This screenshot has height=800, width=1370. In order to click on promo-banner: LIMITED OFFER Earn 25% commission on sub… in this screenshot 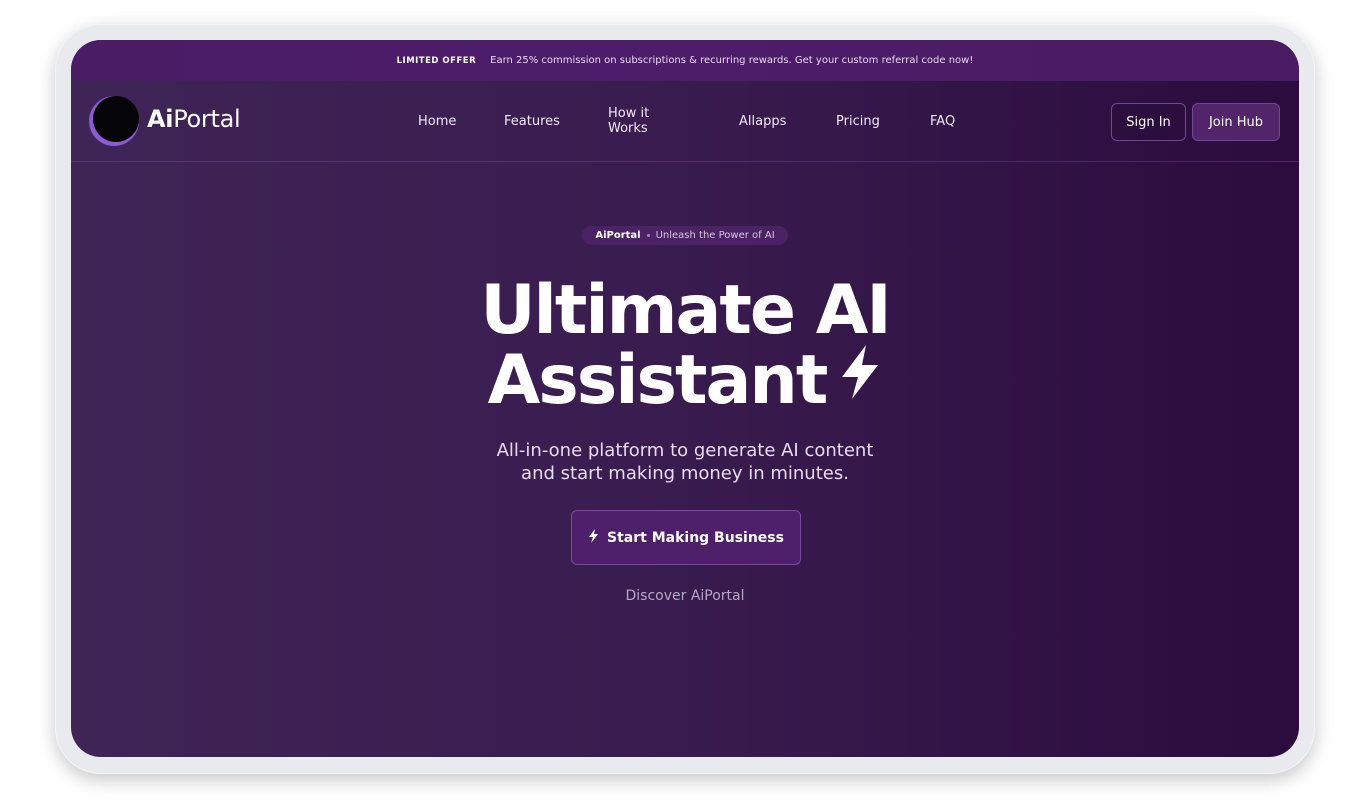, I will do `click(685, 60)`.